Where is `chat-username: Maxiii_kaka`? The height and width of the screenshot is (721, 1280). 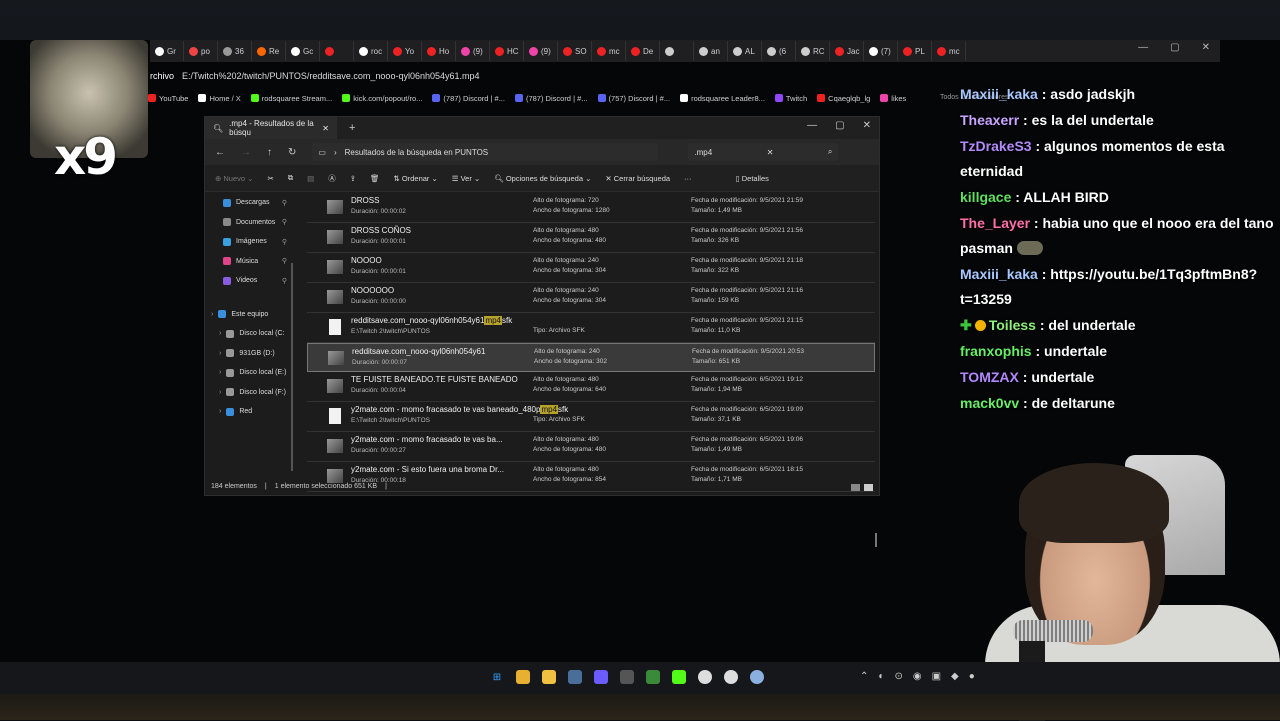 chat-username: Maxiii_kaka is located at coordinates (999, 94).